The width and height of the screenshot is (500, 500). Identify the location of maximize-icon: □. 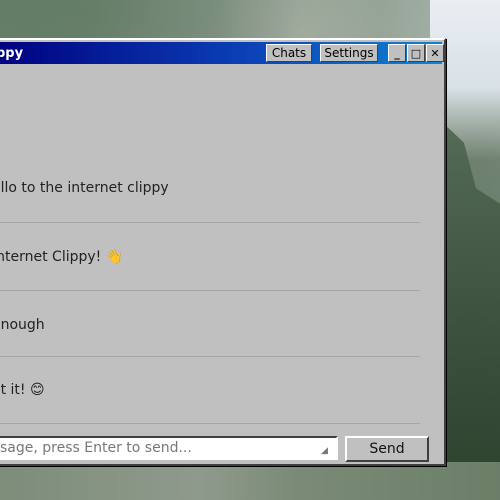
(416, 53).